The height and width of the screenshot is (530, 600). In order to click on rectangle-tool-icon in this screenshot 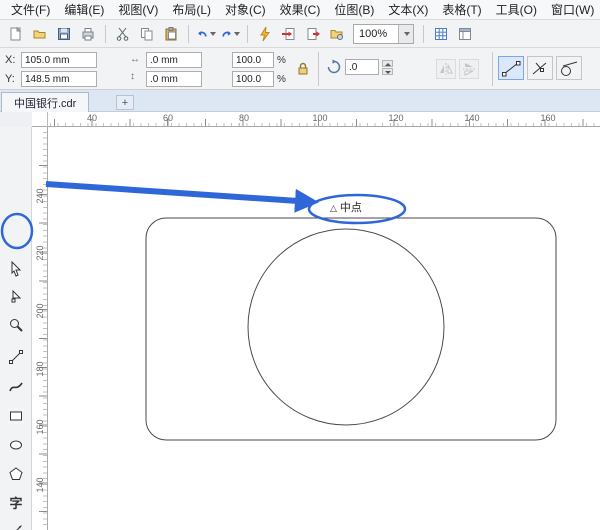, I will do `click(16, 416)`.